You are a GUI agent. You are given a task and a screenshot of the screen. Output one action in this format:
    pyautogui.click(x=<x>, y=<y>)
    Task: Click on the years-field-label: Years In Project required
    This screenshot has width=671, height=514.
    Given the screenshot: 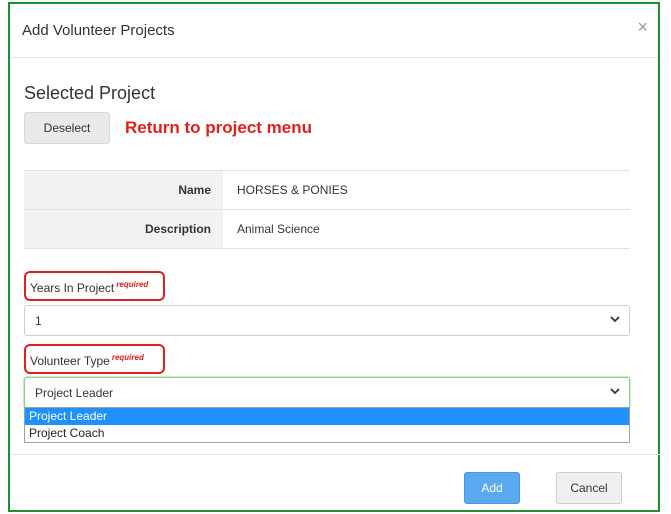 What is the action you would take?
    pyautogui.click(x=89, y=287)
    